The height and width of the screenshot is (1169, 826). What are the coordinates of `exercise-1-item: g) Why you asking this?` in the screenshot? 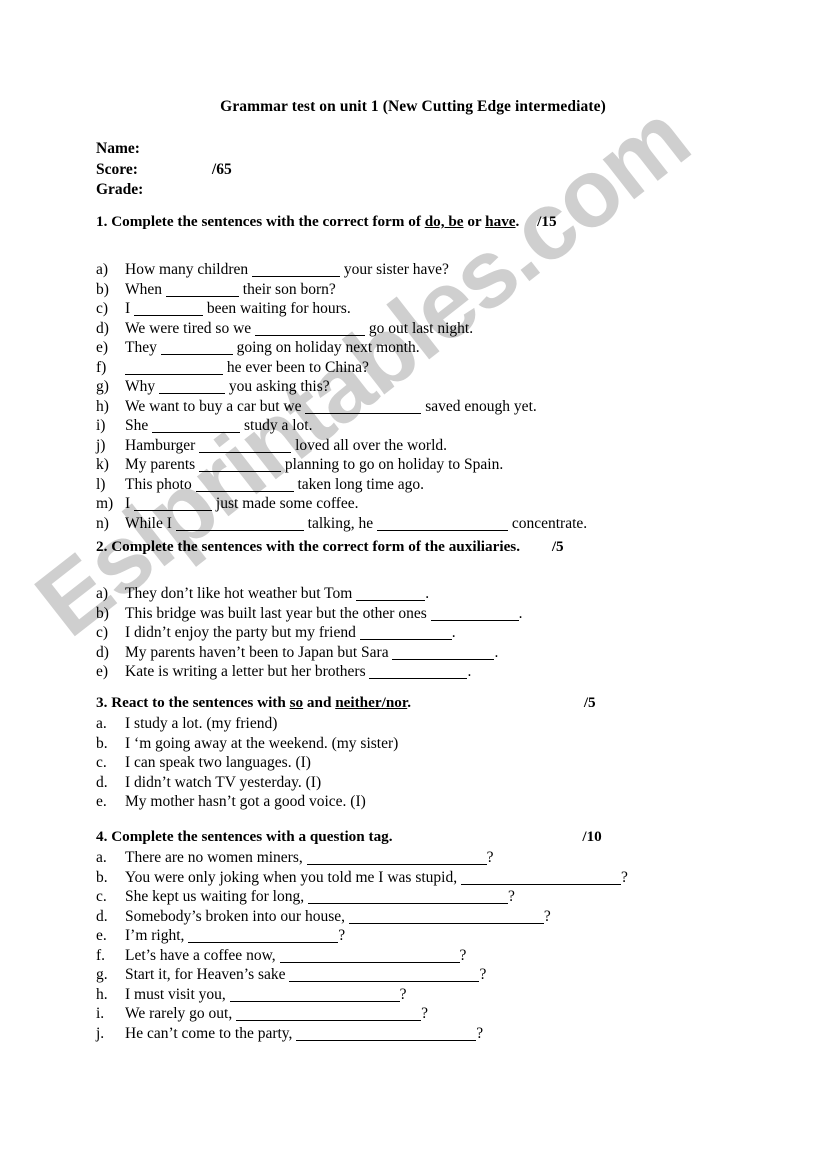 It's located at (446, 387).